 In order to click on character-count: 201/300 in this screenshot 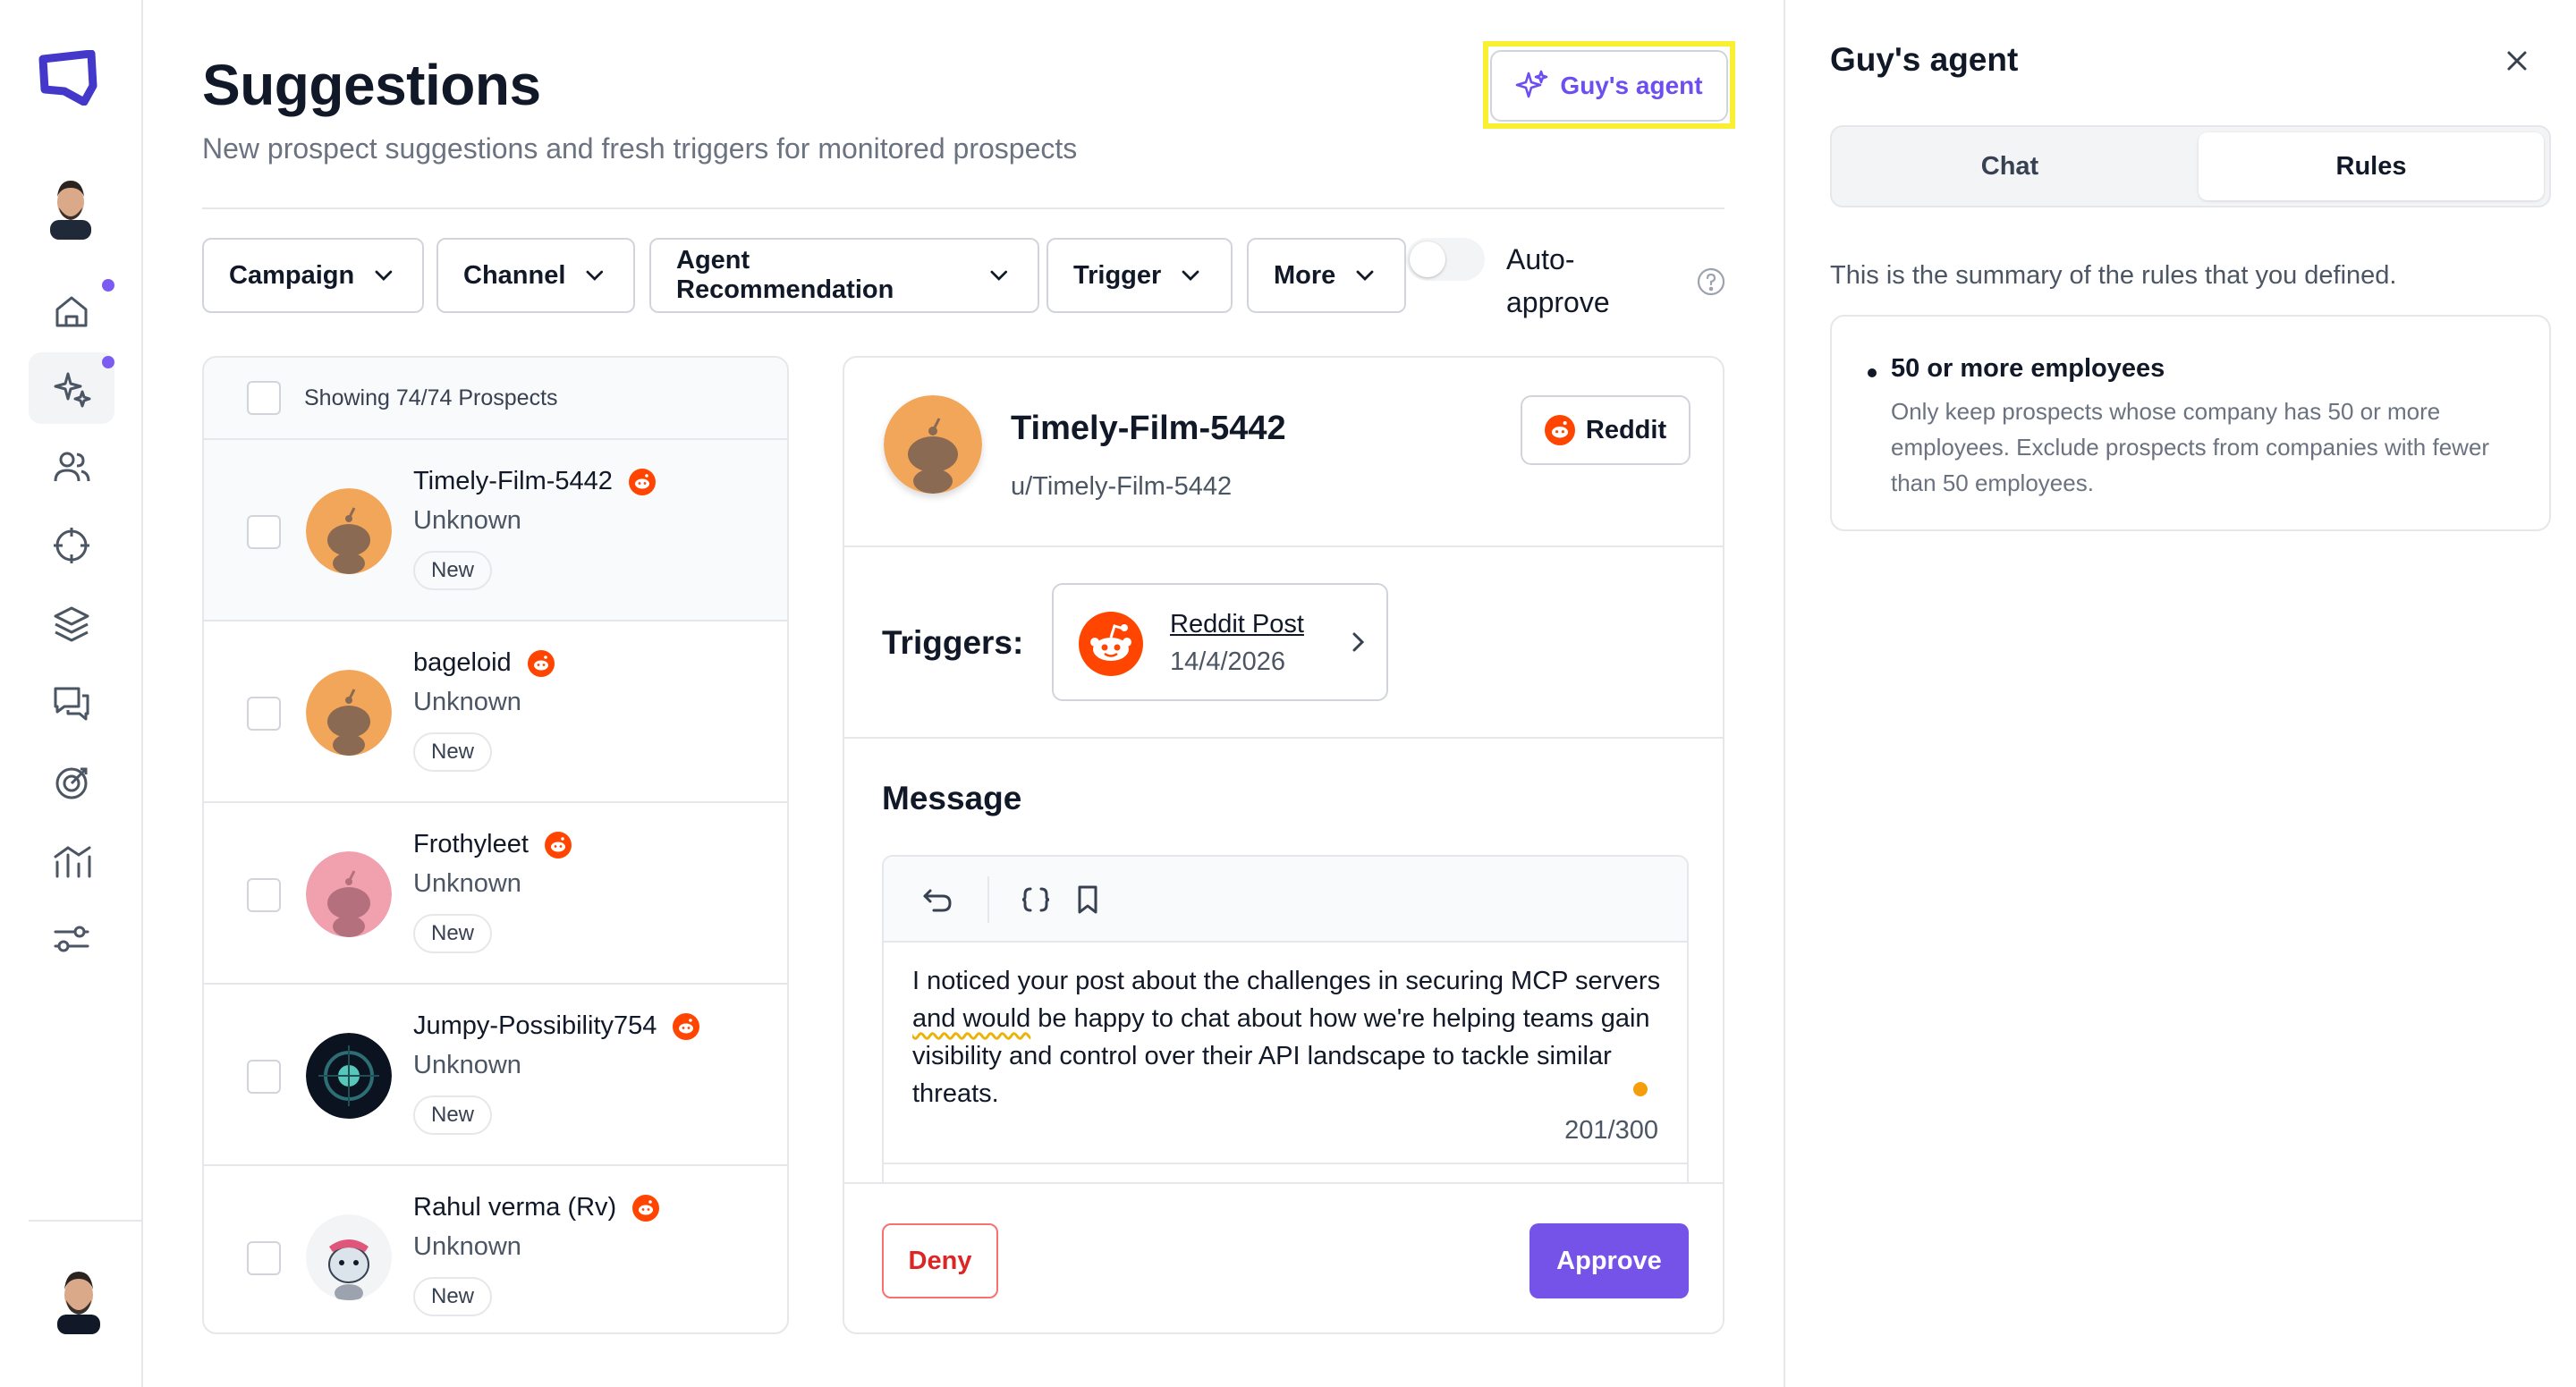, I will do `click(1611, 1130)`.